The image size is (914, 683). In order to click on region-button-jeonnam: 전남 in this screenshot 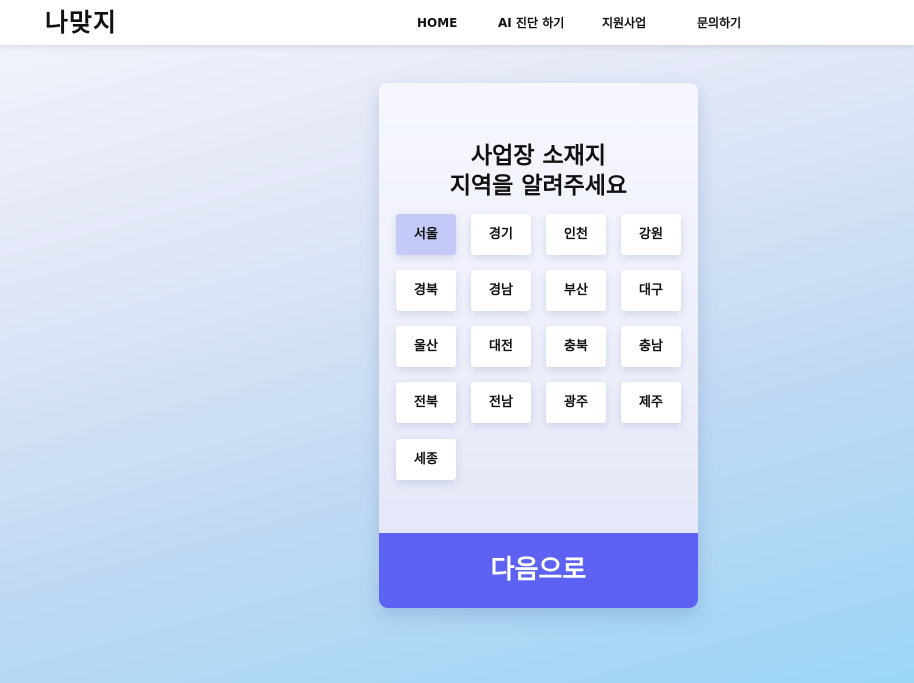, I will do `click(501, 402)`.